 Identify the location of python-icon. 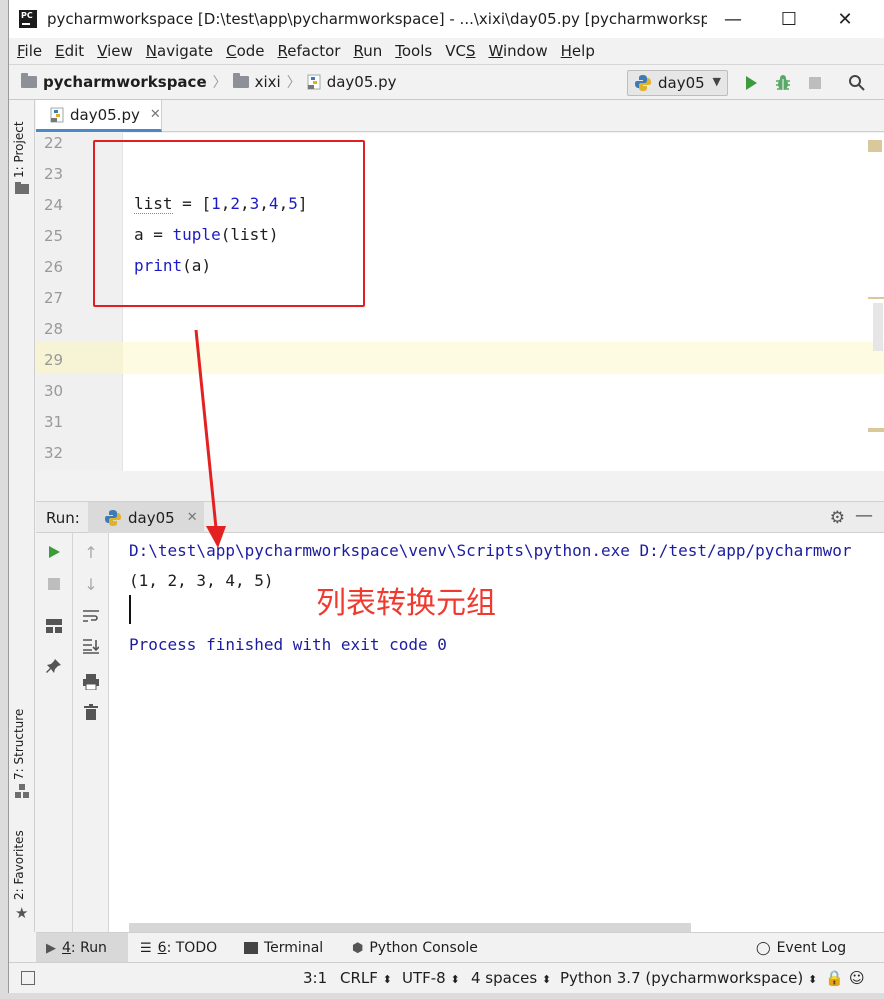
(113, 517).